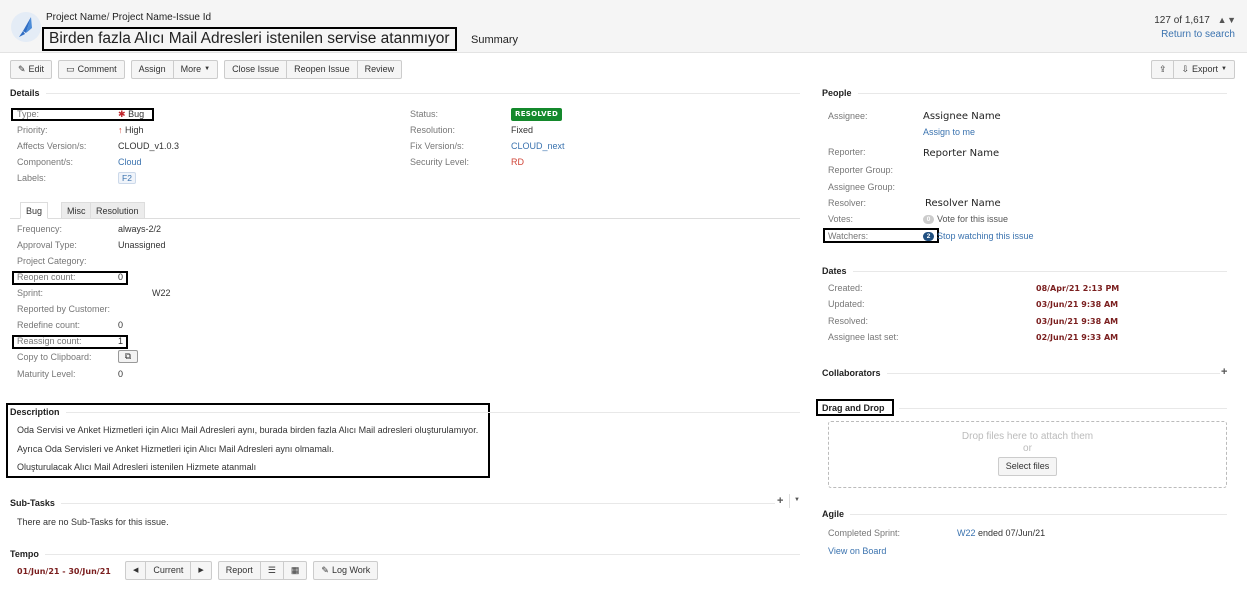 This screenshot has width=1247, height=597. Describe the element at coordinates (1024, 514) in the screenshot. I see `agile-section-header: Agile` at that location.